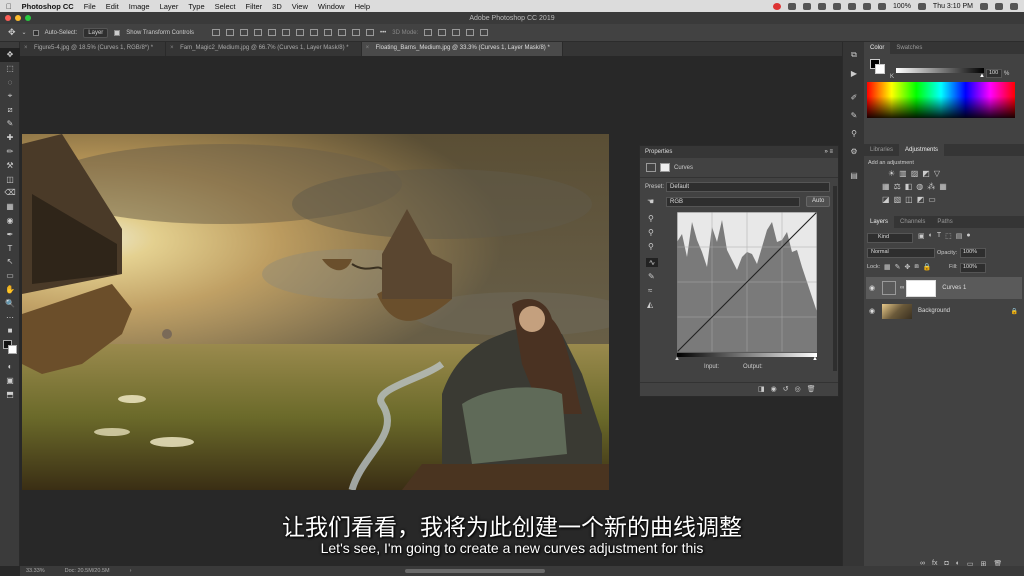 The image size is (1024, 576). I want to click on k-slider-track, so click(940, 70).